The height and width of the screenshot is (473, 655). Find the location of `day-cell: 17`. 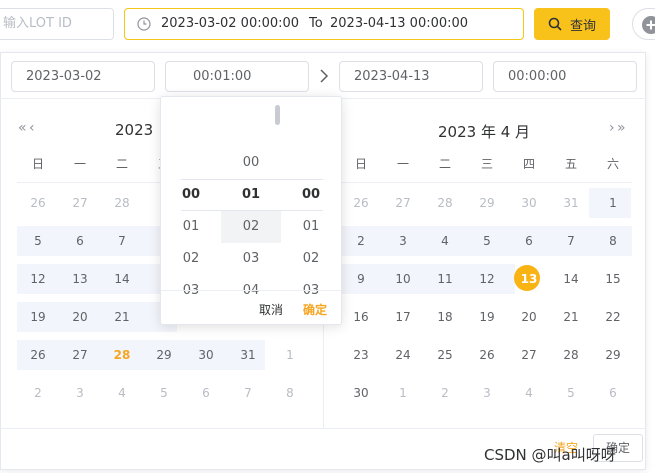

day-cell: 17 is located at coordinates (403, 317).